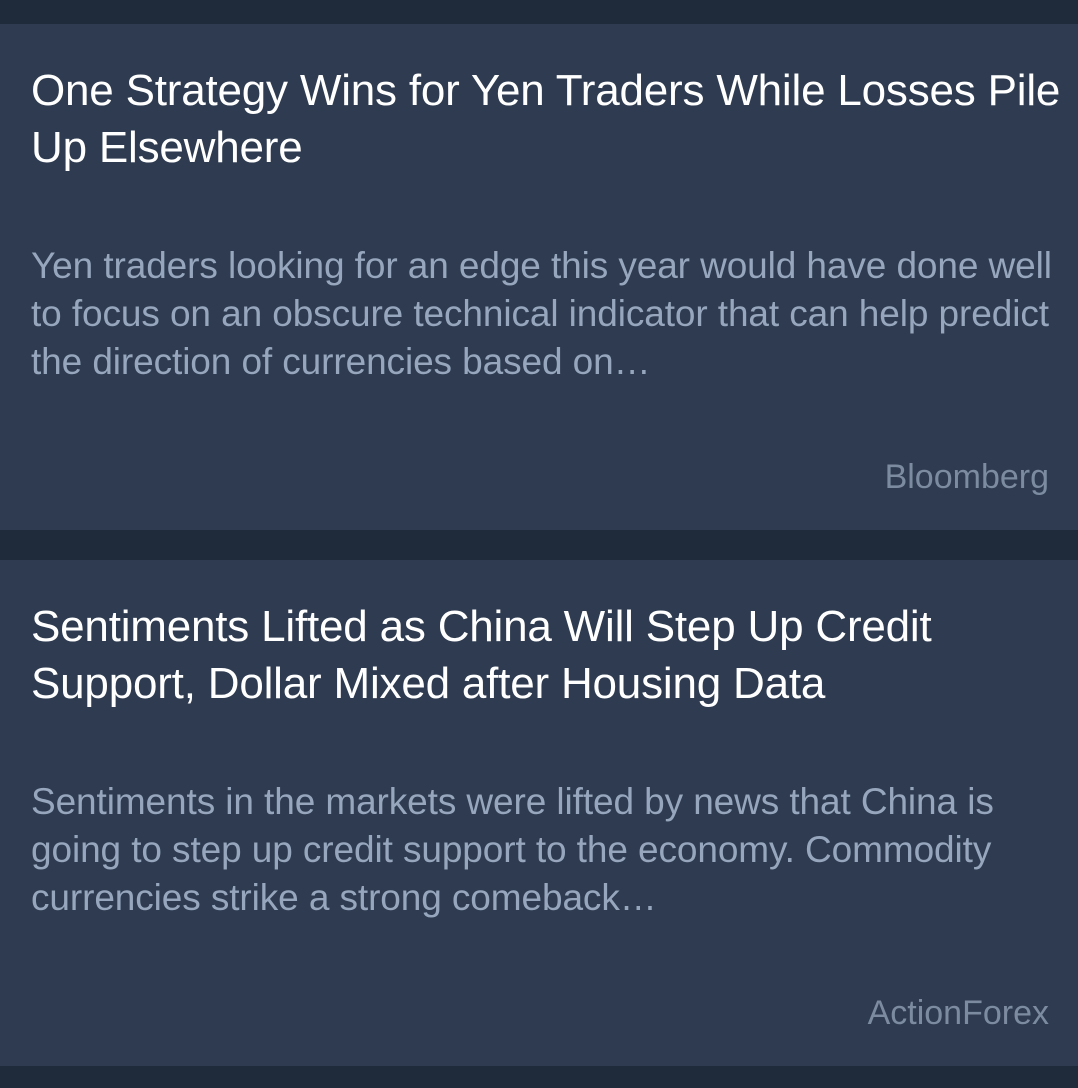  What do you see at coordinates (958, 1013) in the screenshot?
I see `news-source: ActionForex` at bounding box center [958, 1013].